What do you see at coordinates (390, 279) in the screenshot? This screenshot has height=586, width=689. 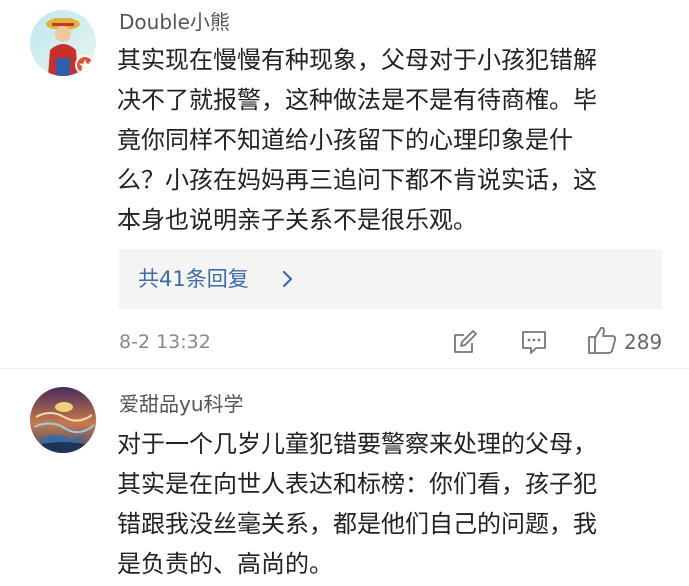 I see `view-replies-button: 共41条回复` at bounding box center [390, 279].